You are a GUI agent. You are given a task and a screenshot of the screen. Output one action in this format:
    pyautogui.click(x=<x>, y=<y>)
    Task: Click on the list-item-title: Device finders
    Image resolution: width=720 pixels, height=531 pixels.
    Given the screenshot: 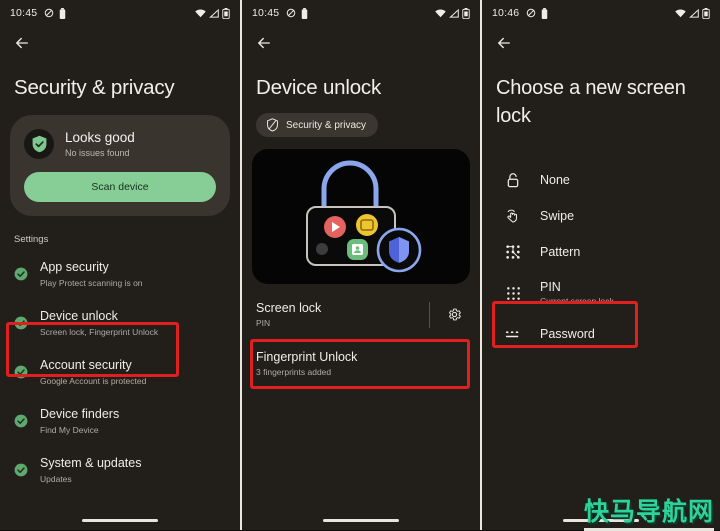 What is the action you would take?
    pyautogui.click(x=80, y=414)
    